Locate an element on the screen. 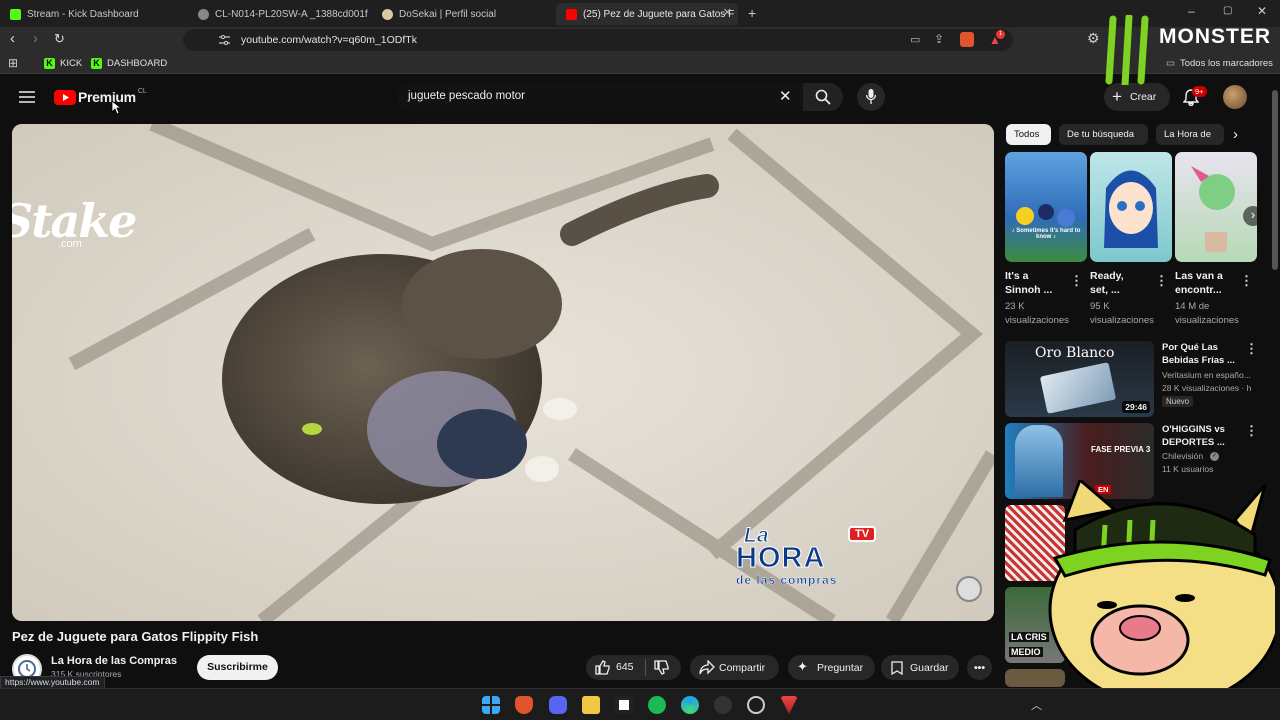  tab-cl-n014: CL-N014-PL20SW-A _1388cd001ff64 is located at coordinates (278, 14).